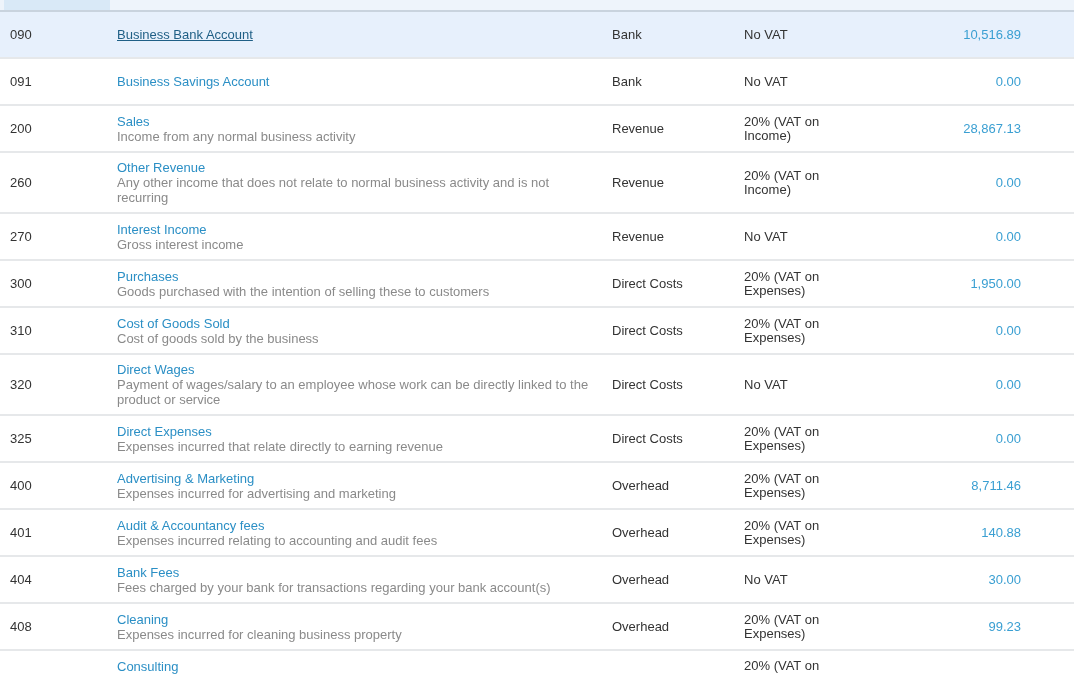 This screenshot has width=1080, height=675. What do you see at coordinates (186, 478) in the screenshot?
I see `account-name-link: Advertising & Marketing` at bounding box center [186, 478].